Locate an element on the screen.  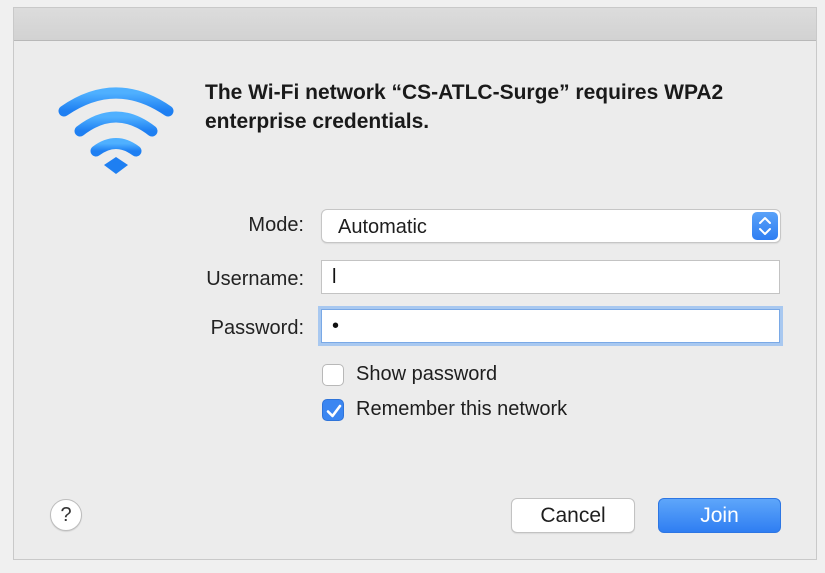
username-value: l is located at coordinates (334, 277).